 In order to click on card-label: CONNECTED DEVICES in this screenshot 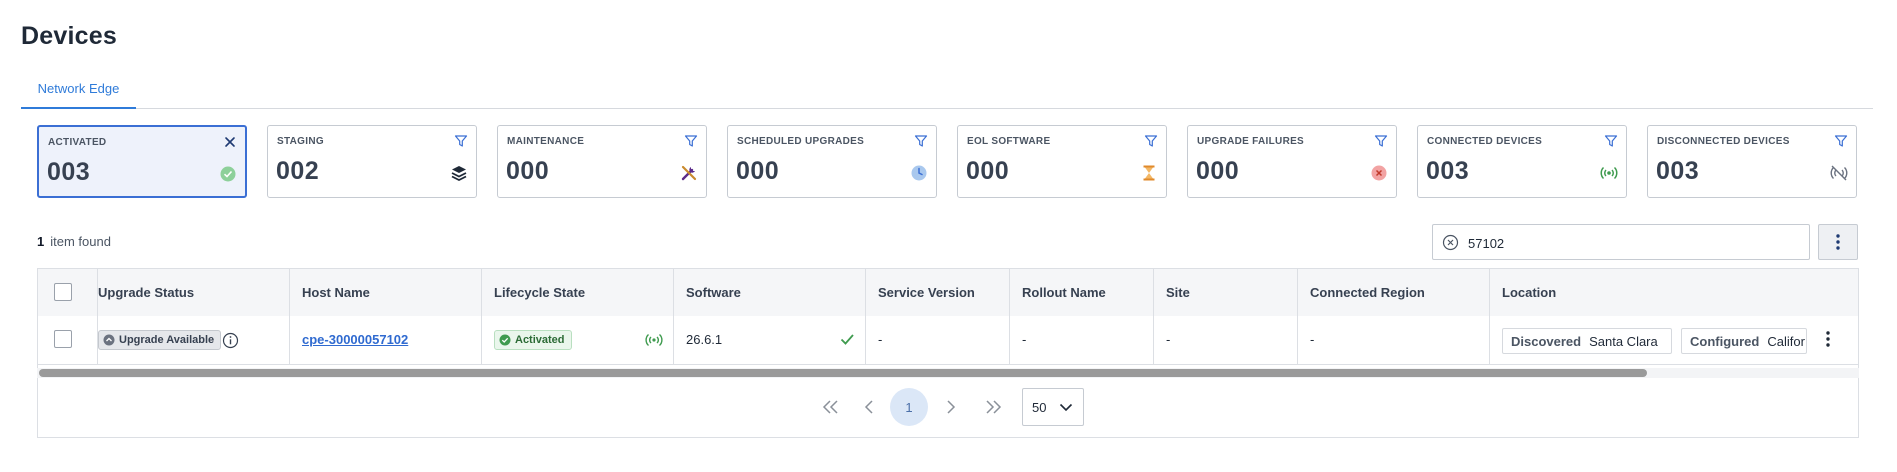, I will do `click(1485, 141)`.